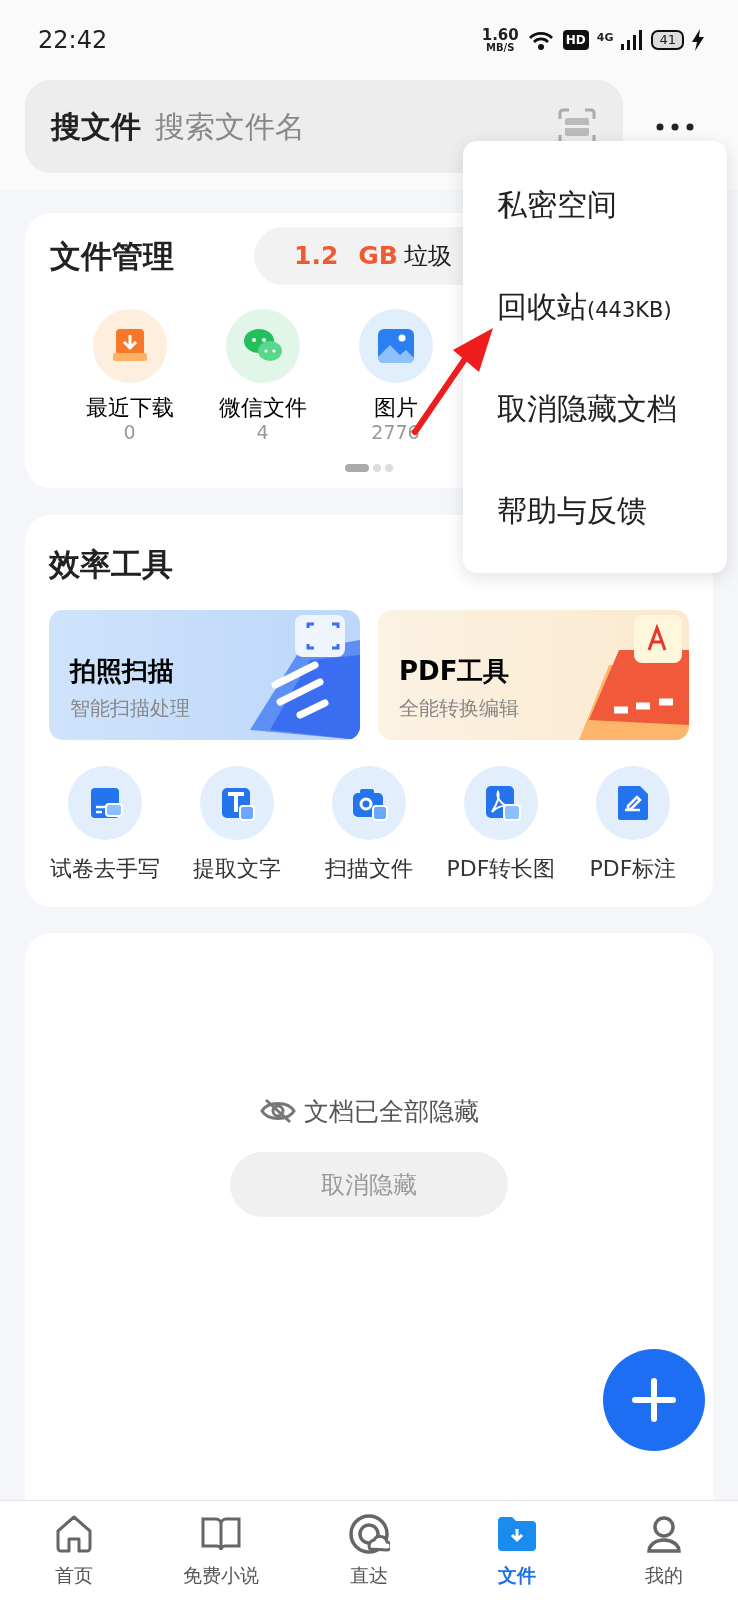  I want to click on menu-item: 取消隐藏文档, so click(595, 408).